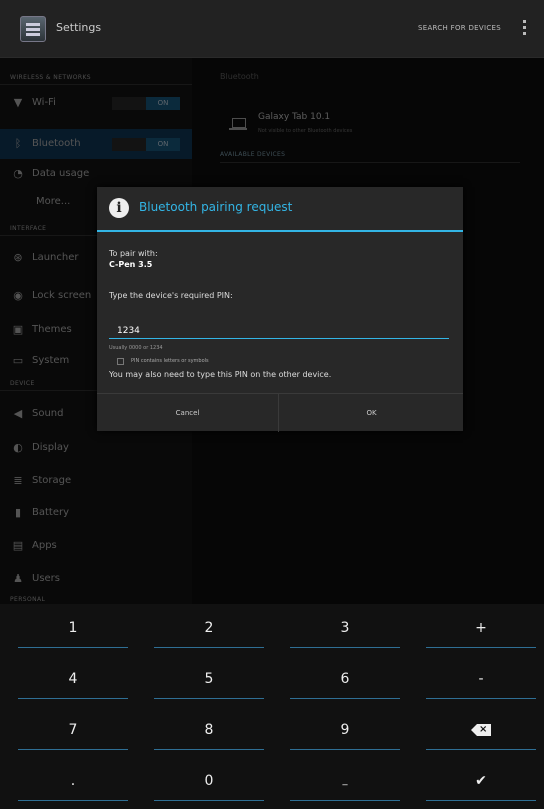 The image size is (544, 809). I want to click on sidebar-item-label: Lock screen, so click(62, 295).